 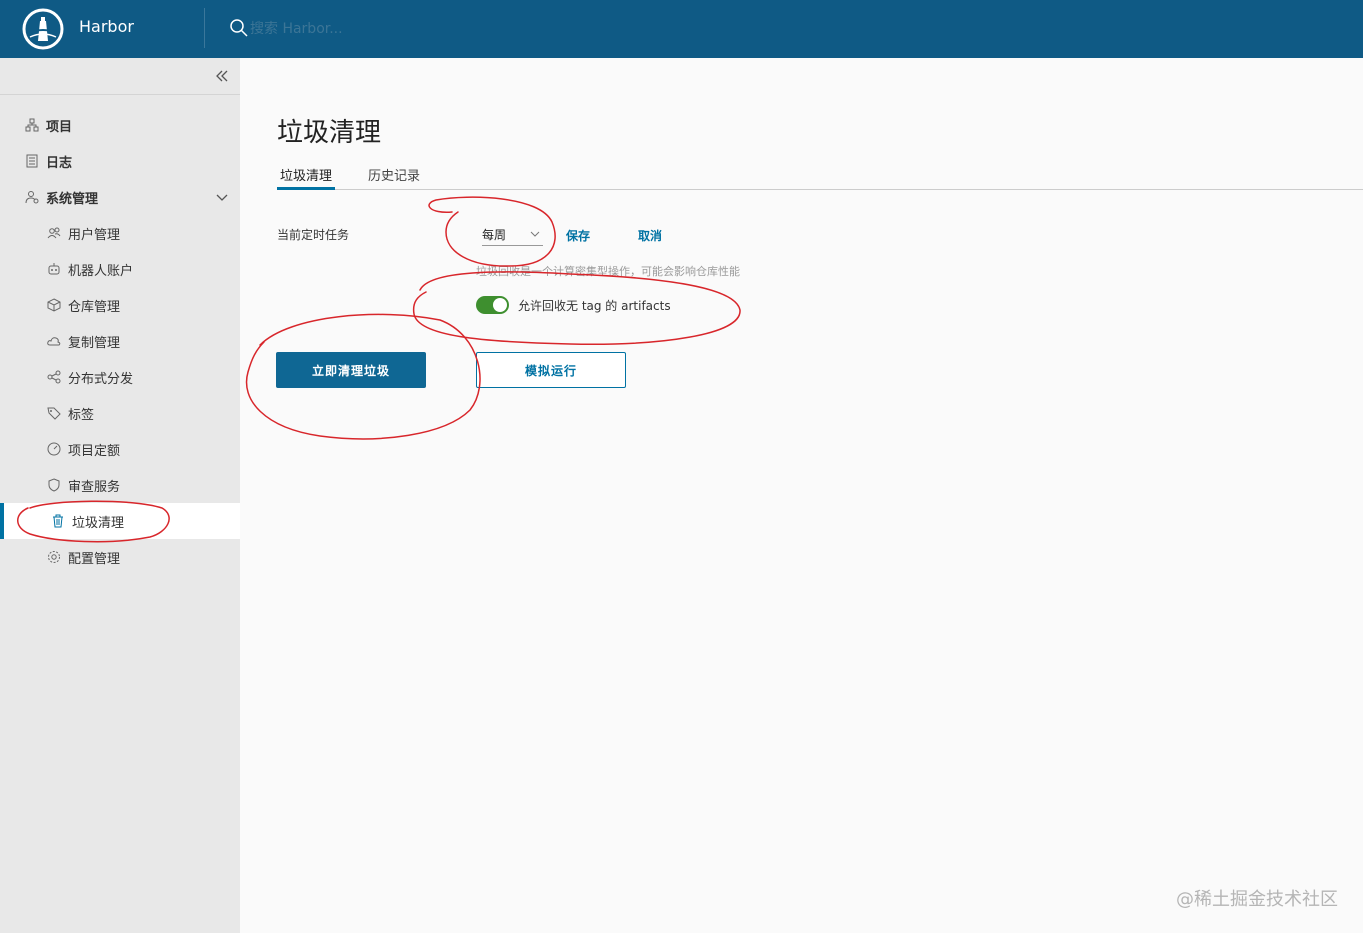 What do you see at coordinates (120, 76) in the screenshot?
I see `sidebar-collapse-row` at bounding box center [120, 76].